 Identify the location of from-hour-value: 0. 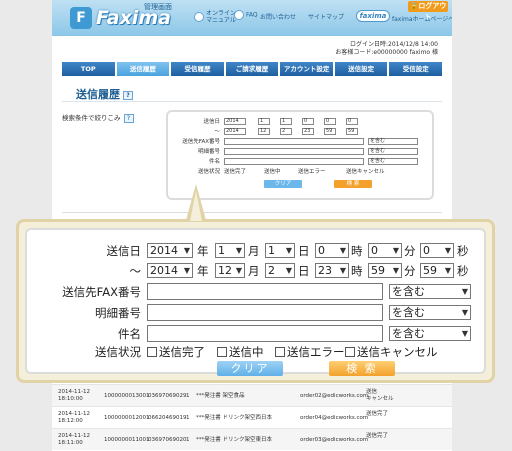
(321, 250).